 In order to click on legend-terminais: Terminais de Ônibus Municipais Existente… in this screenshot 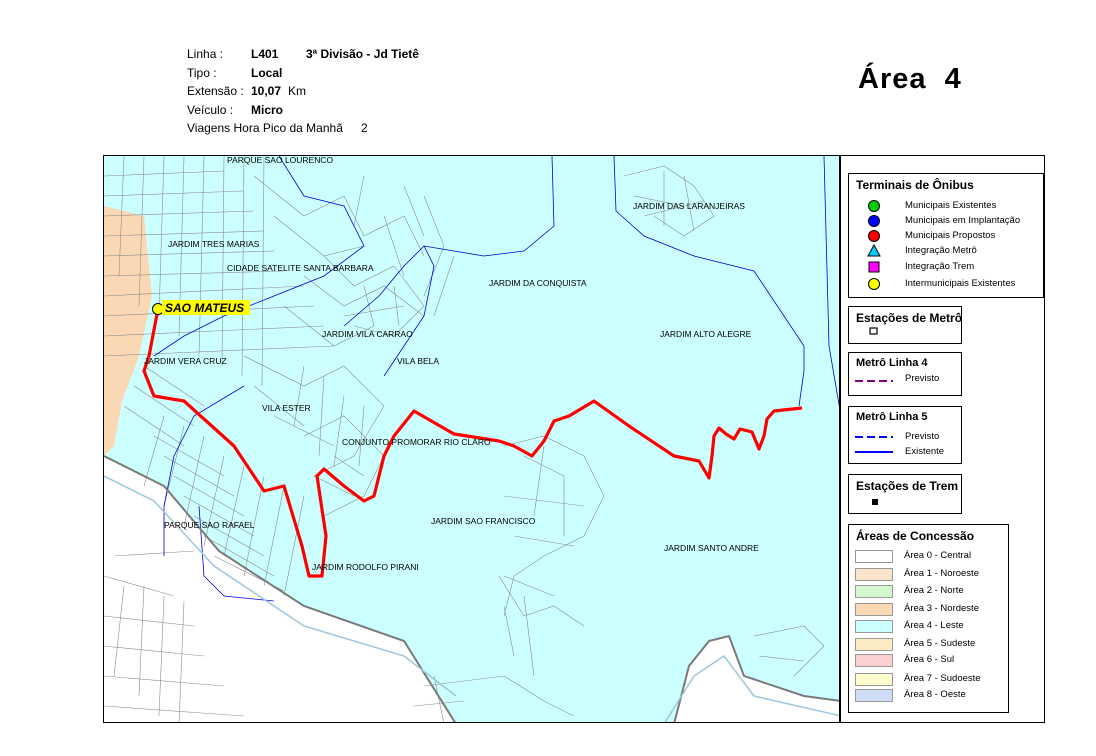, I will do `click(946, 235)`.